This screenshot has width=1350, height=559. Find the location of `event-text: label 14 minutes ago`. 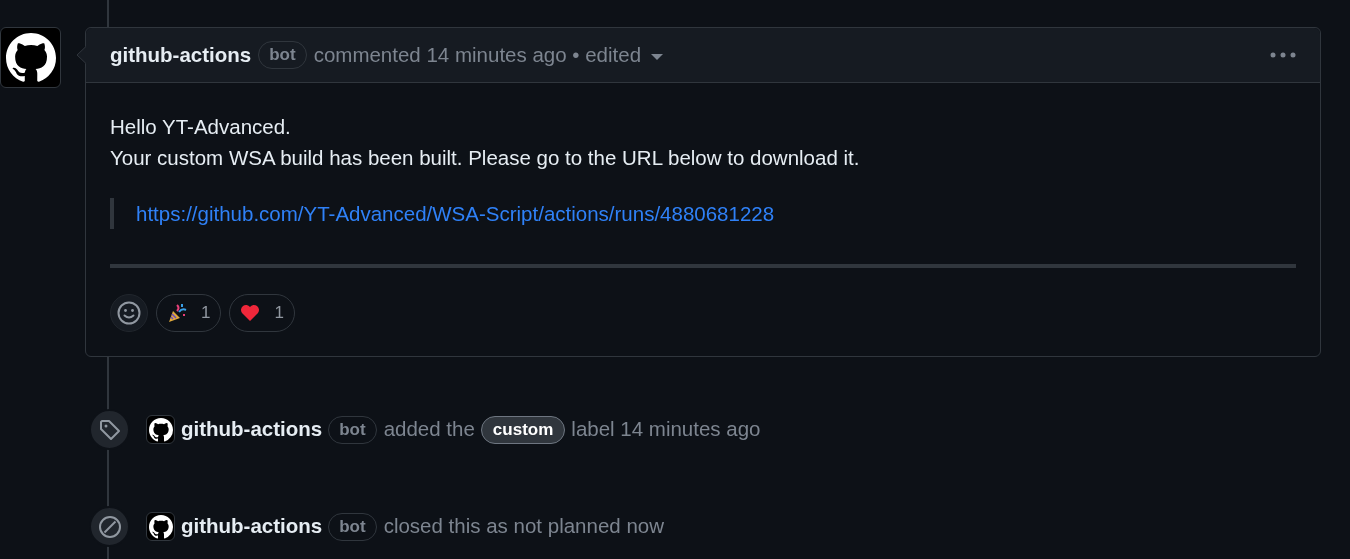

event-text: label 14 minutes ago is located at coordinates (666, 429).